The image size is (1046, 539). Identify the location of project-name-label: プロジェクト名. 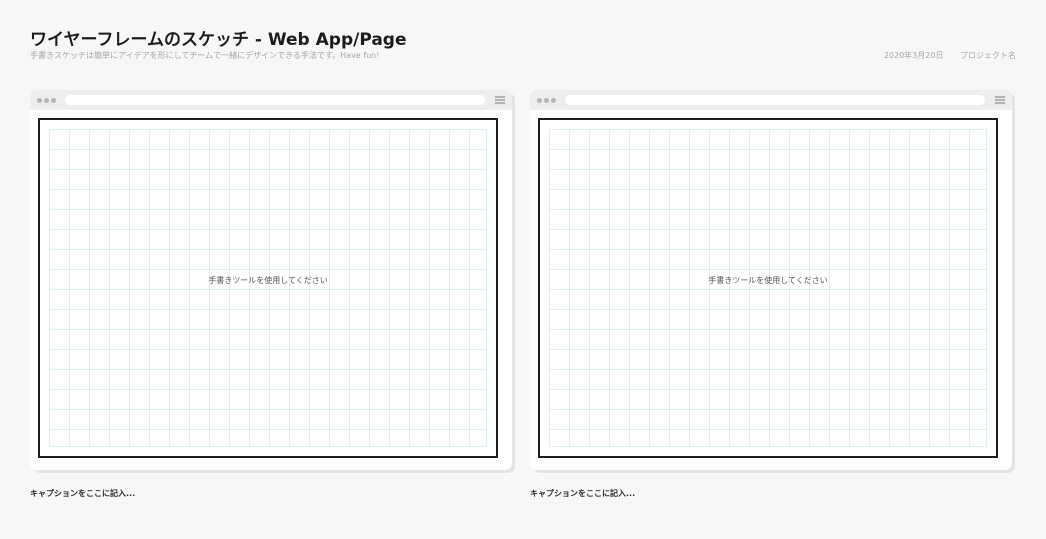
(988, 55).